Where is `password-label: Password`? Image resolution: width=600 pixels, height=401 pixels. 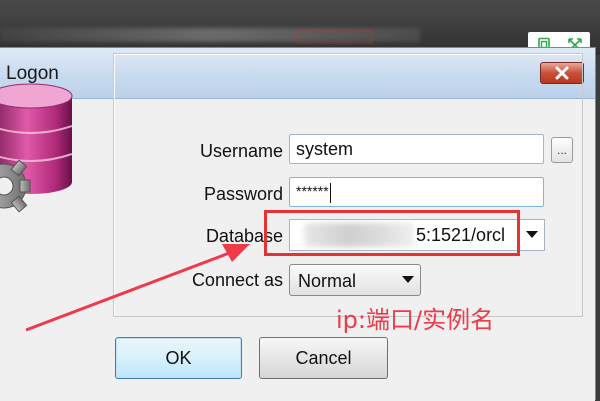 password-label: Password is located at coordinates (243, 194).